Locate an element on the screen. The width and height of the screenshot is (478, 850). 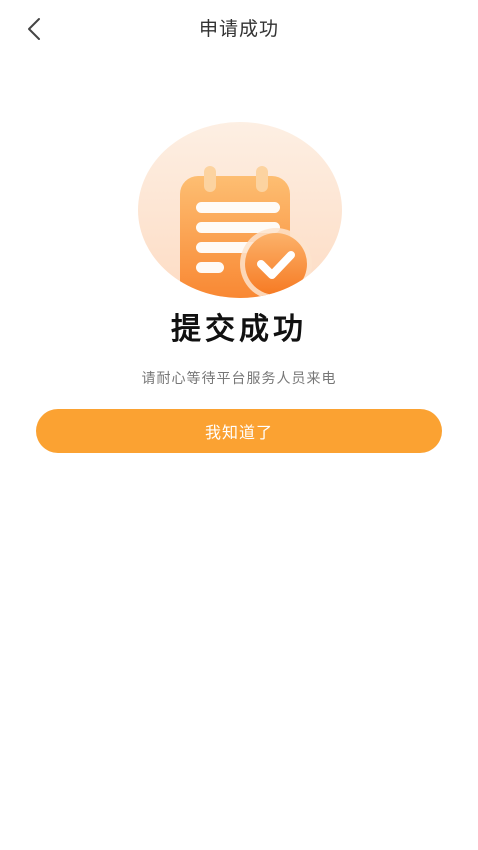
nav-bar: 申请成功 is located at coordinates (239, 29).